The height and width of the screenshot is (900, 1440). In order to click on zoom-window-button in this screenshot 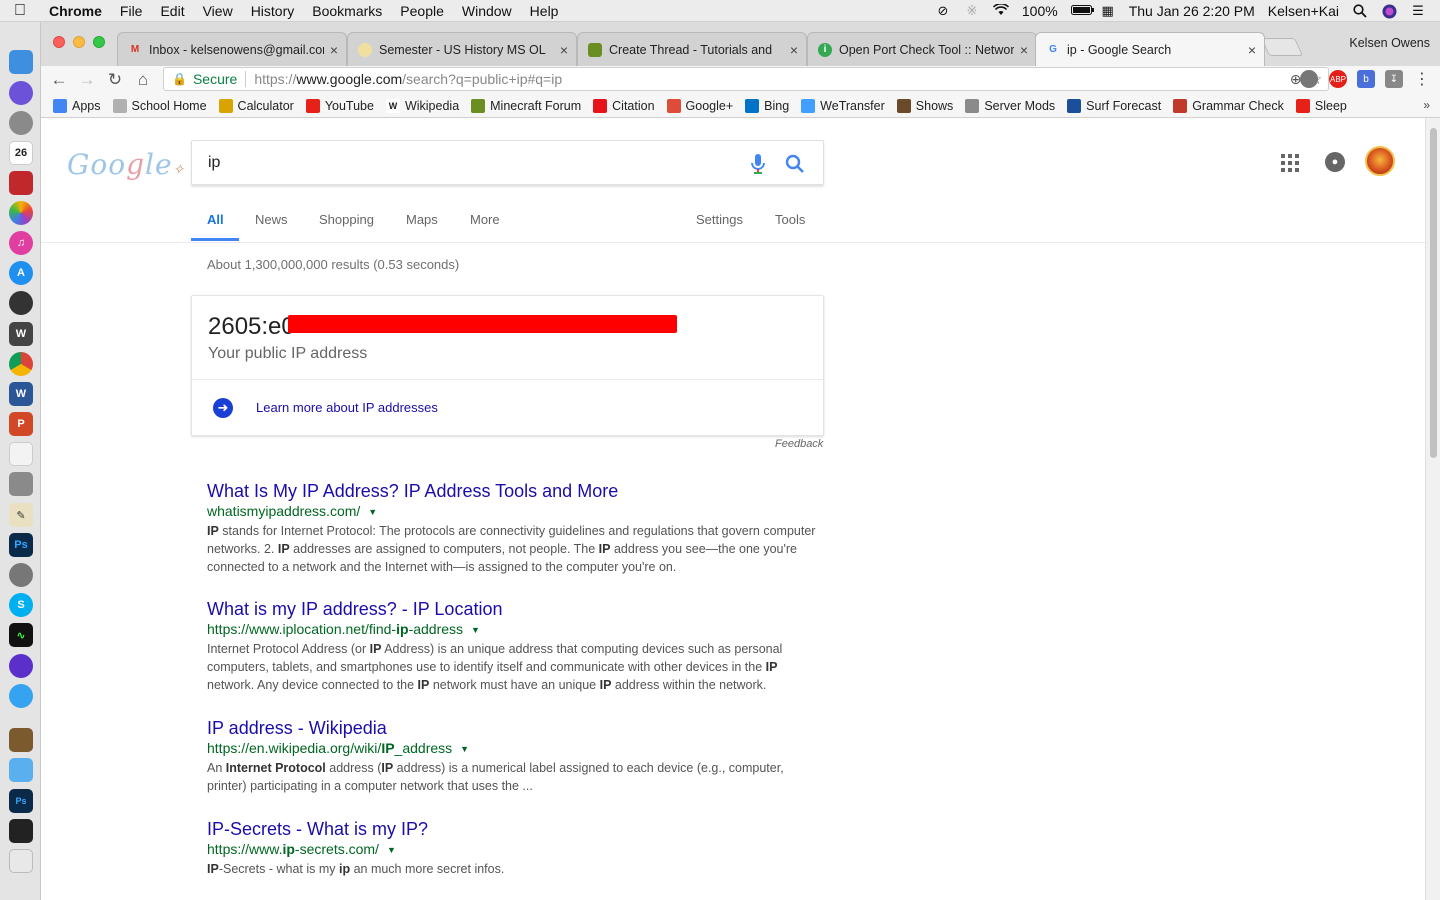, I will do `click(99, 42)`.